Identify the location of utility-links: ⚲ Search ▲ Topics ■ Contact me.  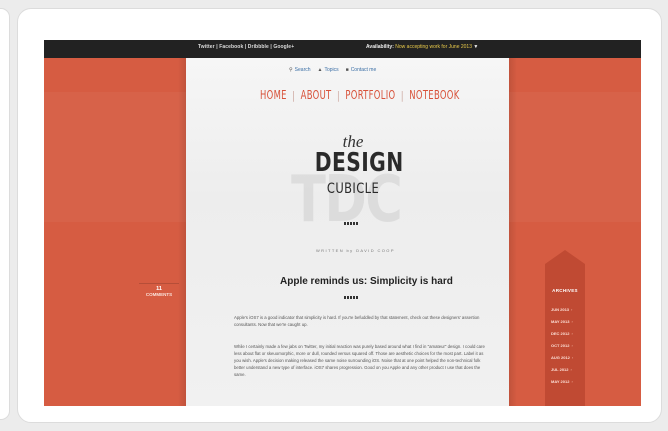
(332, 70).